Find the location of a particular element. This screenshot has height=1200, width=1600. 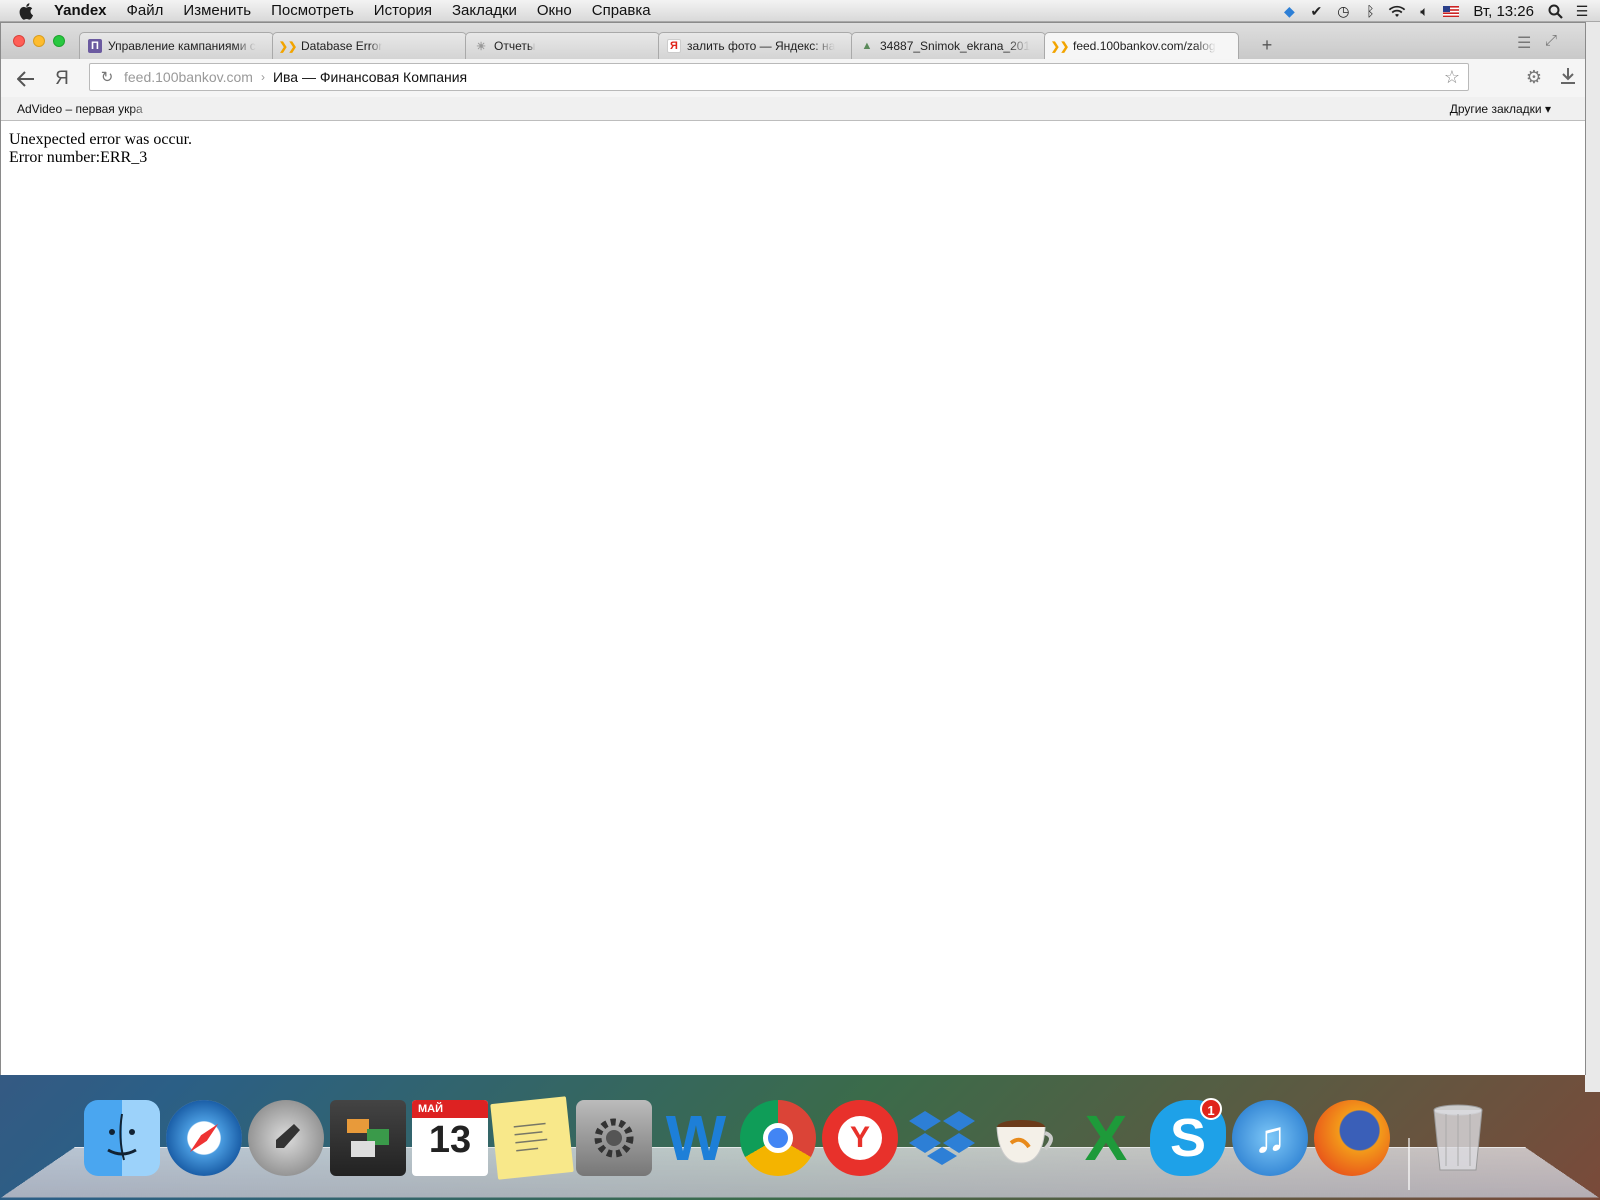

tab-title: Database Error is located at coordinates (342, 46).